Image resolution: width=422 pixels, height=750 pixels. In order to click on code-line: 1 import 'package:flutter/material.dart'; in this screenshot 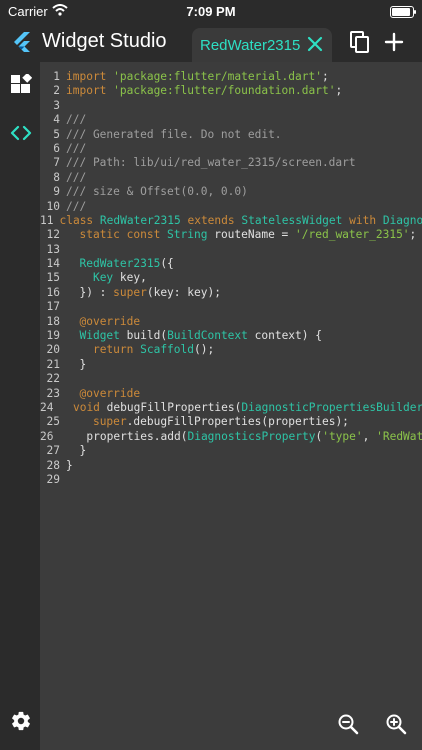, I will do `click(231, 77)`.